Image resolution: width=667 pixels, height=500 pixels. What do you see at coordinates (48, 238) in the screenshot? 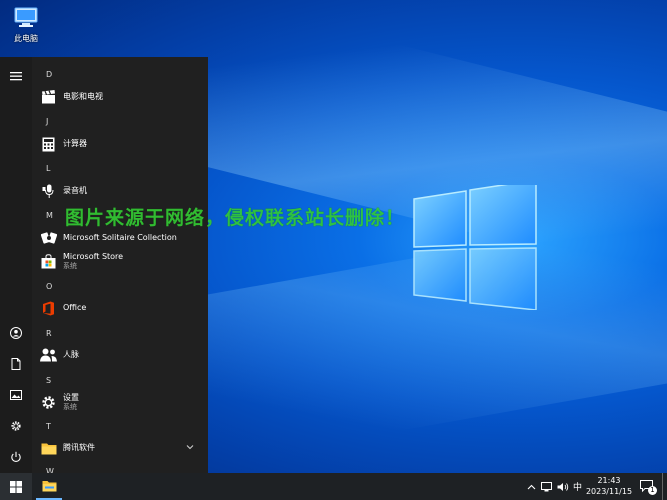
I see `cards-icon` at bounding box center [48, 238].